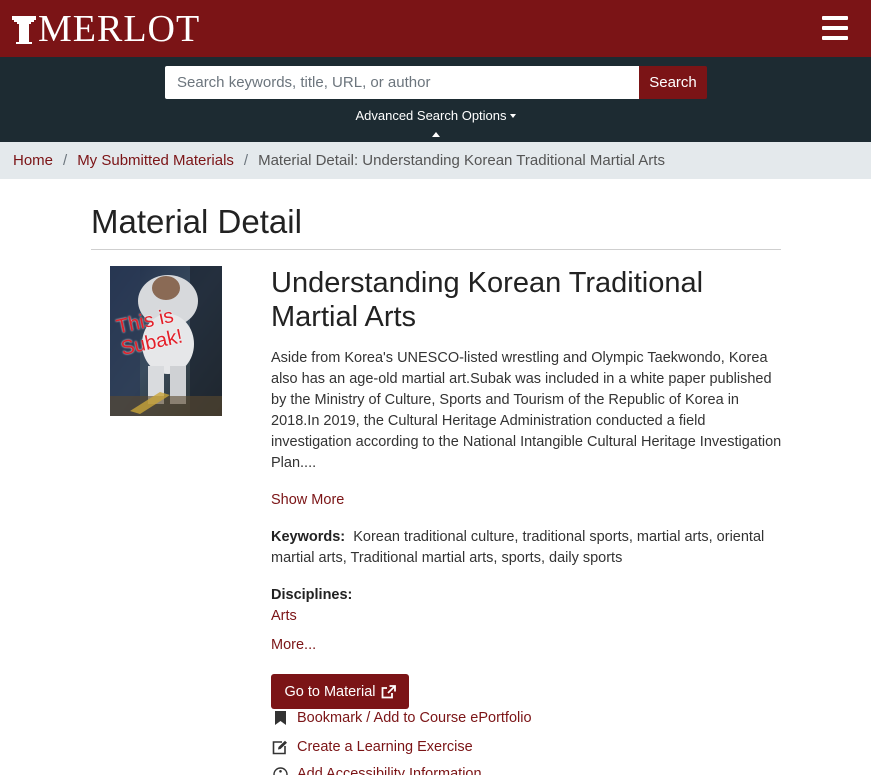  Describe the element at coordinates (436, 134) in the screenshot. I see `caret-up-icon` at that location.